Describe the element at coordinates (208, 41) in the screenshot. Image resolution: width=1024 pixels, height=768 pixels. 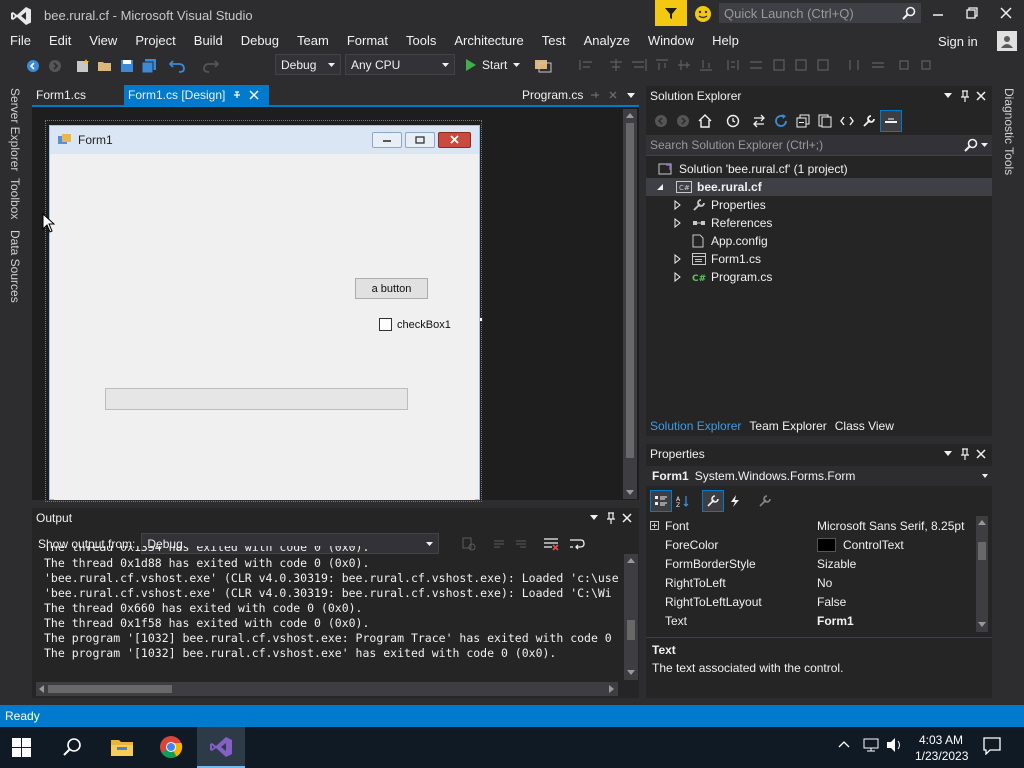
I see `menu-build: Build` at that location.